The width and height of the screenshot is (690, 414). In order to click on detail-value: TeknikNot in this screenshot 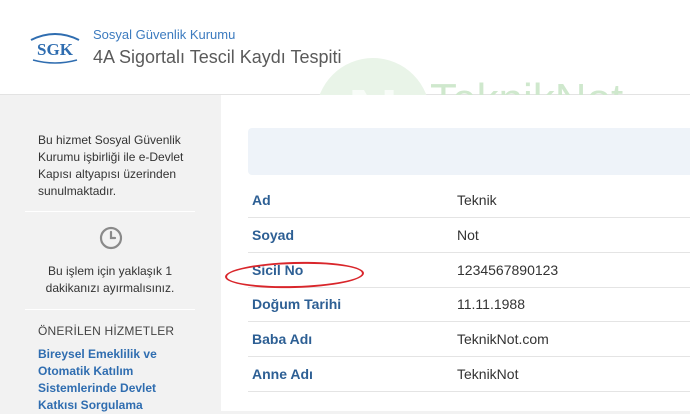, I will do `click(488, 374)`.